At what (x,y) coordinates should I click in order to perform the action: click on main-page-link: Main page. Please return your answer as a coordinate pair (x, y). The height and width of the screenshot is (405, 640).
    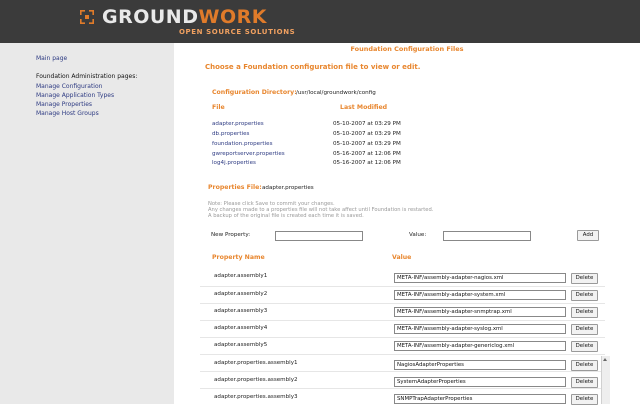
    Looking at the image, I should click on (51, 58).